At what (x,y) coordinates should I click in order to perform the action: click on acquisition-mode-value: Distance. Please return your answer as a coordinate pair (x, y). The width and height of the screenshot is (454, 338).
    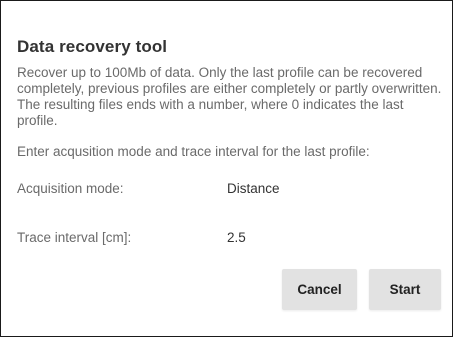
    Looking at the image, I should click on (253, 188).